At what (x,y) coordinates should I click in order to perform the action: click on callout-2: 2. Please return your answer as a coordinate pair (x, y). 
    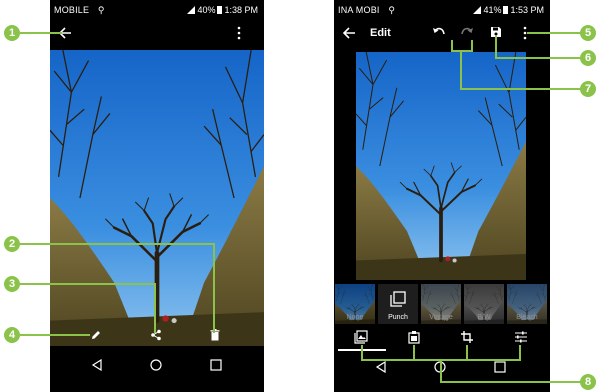
    Looking at the image, I should click on (12, 244).